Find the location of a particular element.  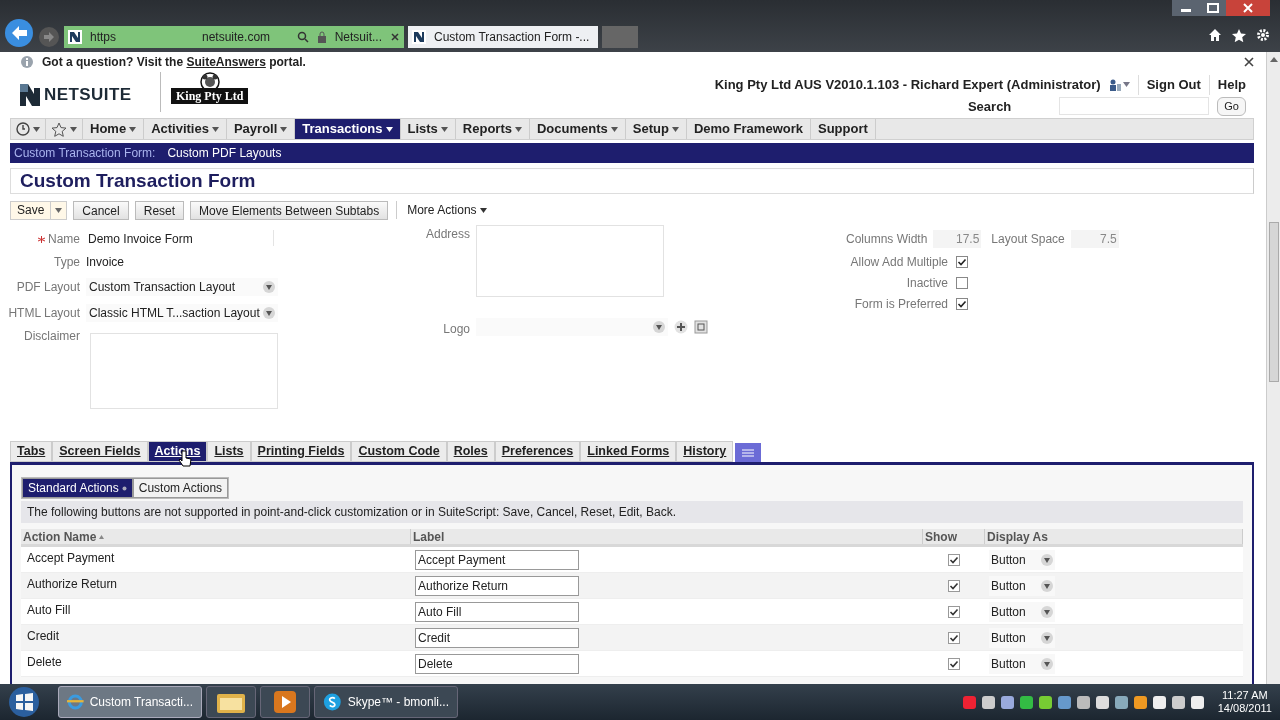

column-header: Show is located at coordinates (954, 536).